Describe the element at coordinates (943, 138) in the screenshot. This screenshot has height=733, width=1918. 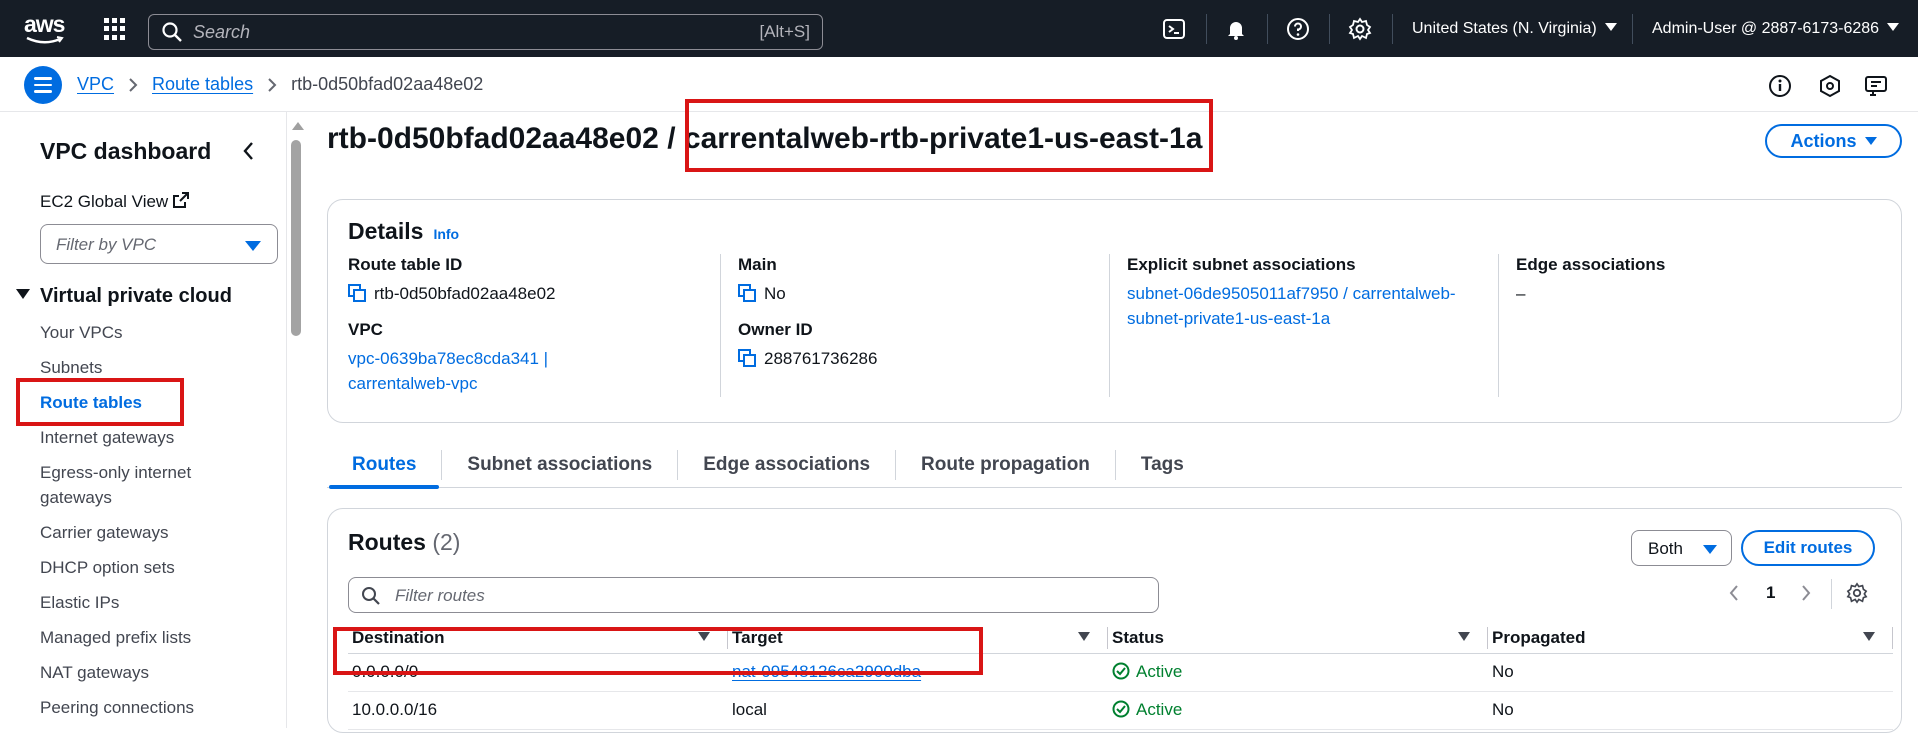
I see `page-title-name: carrentalweb-rtb-private1-us-east-1a` at that location.